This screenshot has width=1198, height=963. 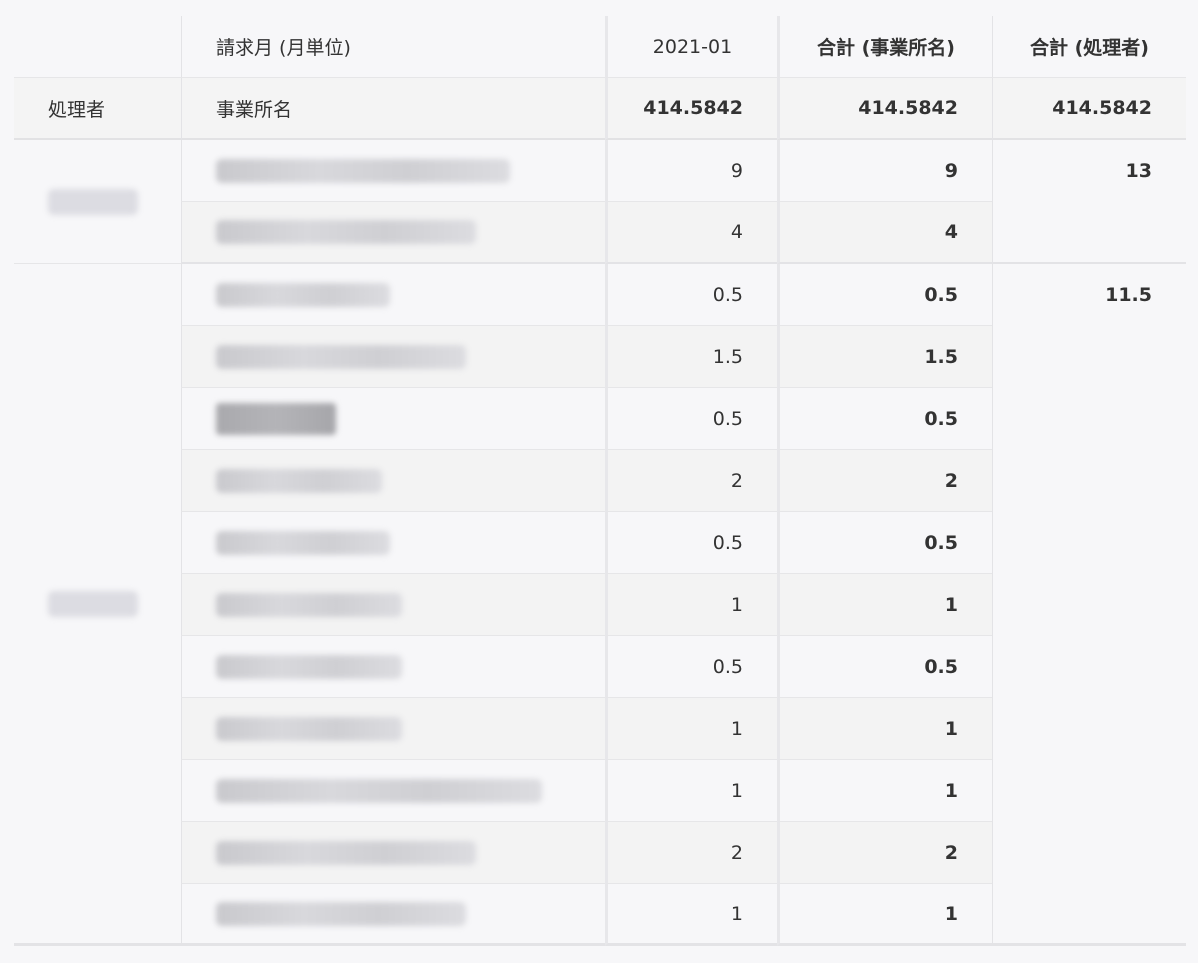 I want to click on office-field-label: 事業所名, so click(x=254, y=109).